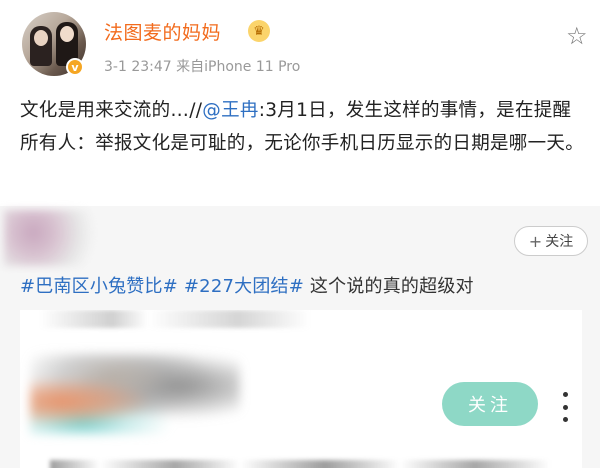 This screenshot has width=600, height=468. Describe the element at coordinates (389, 286) in the screenshot. I see `repost-text-body: 这个说的真的超级对` at that location.